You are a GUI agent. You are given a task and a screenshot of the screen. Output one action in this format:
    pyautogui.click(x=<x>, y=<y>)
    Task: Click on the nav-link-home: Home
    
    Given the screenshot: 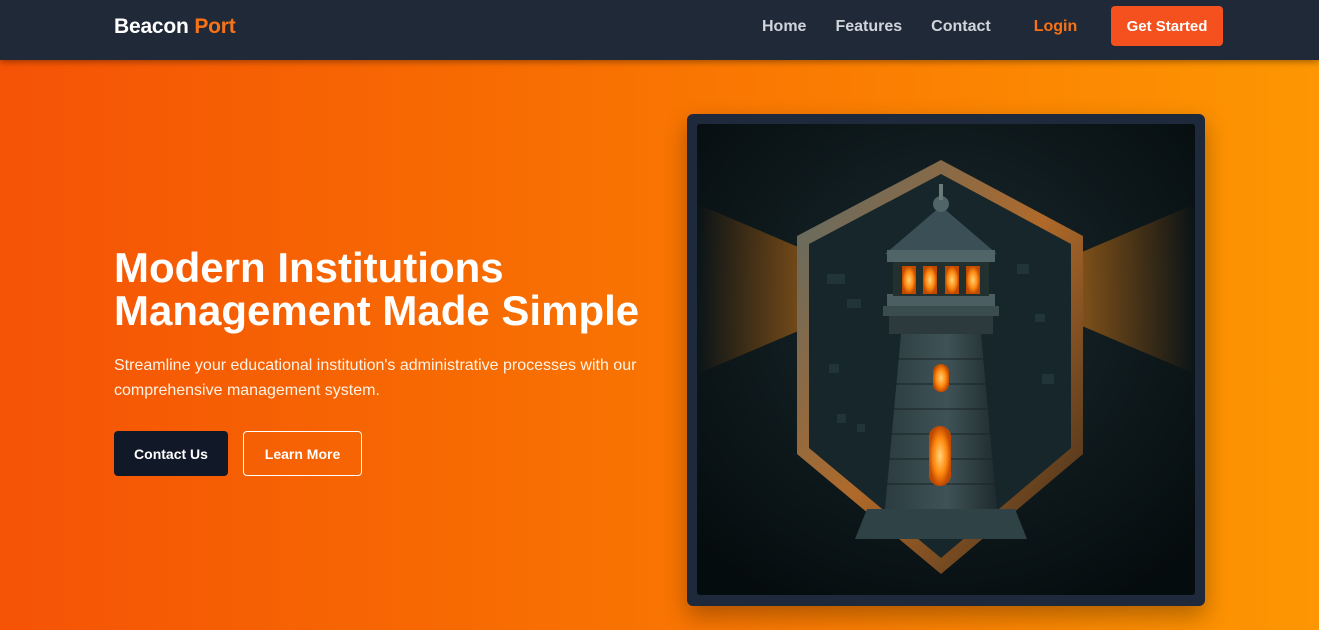 What is the action you would take?
    pyautogui.click(x=784, y=27)
    